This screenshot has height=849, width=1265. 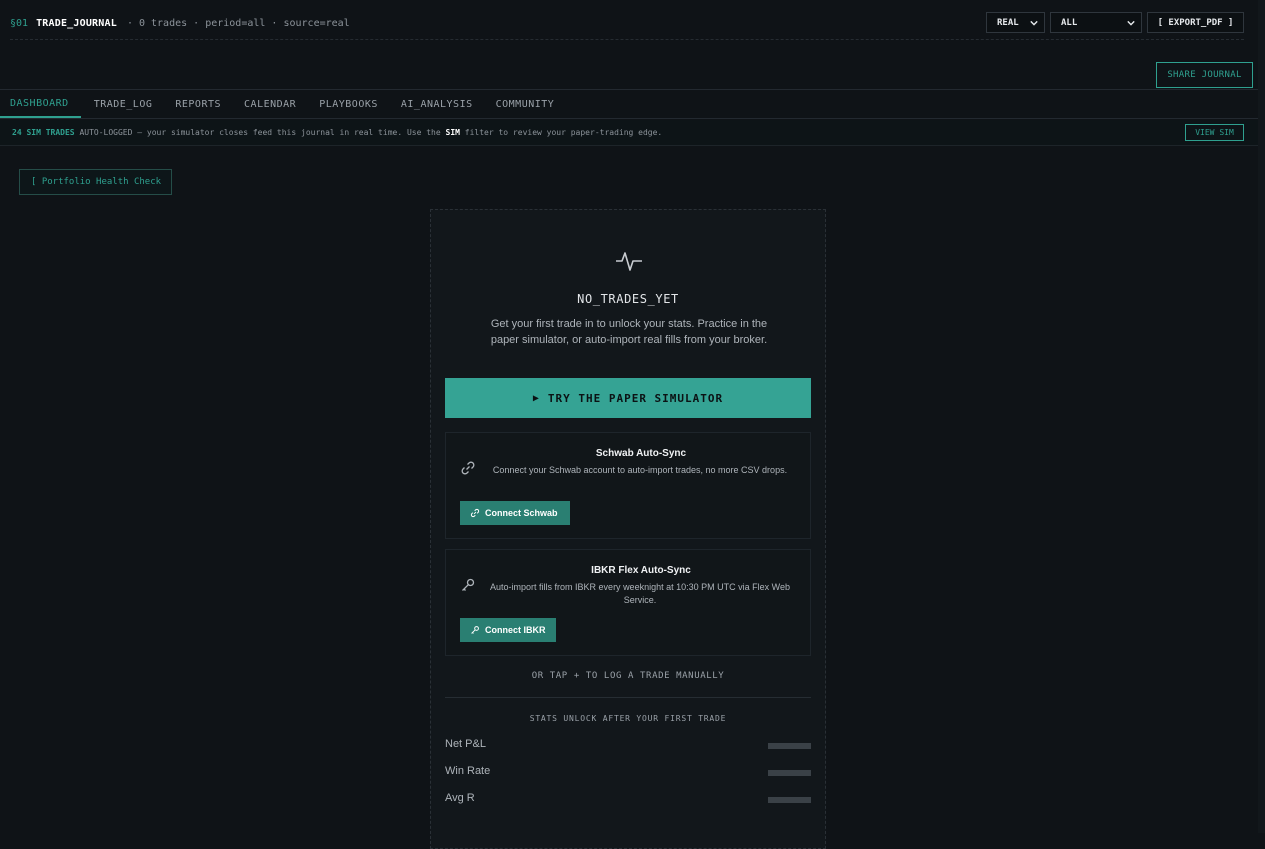 I want to click on tab-ai-analysis: AI_ANALYSIS, so click(x=435, y=104).